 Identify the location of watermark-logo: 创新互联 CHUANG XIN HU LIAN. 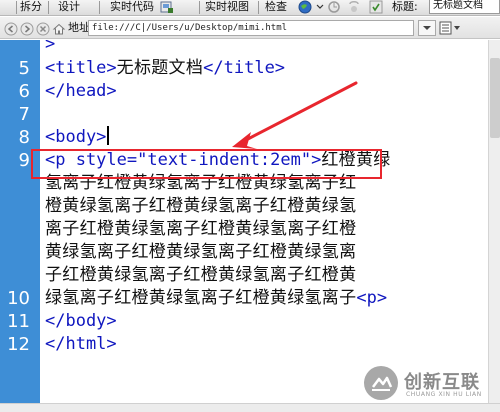
(429, 384).